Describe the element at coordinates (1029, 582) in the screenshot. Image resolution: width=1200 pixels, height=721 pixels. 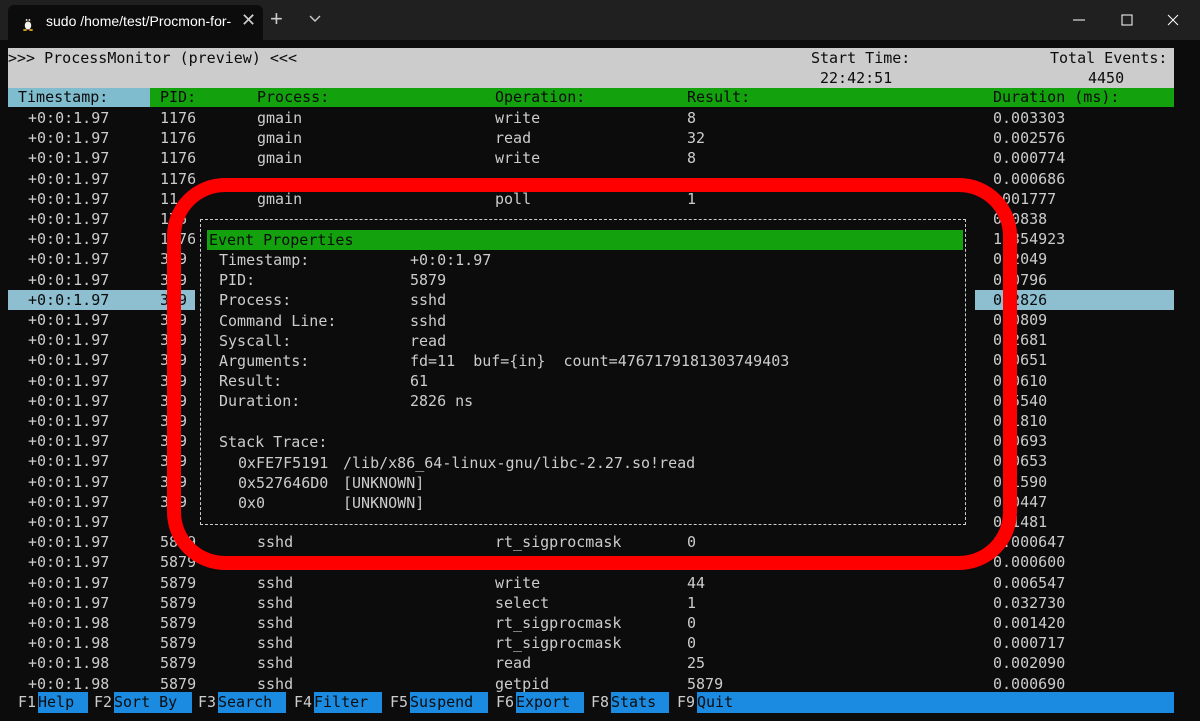
I see `cell-duration: 0.006547` at that location.